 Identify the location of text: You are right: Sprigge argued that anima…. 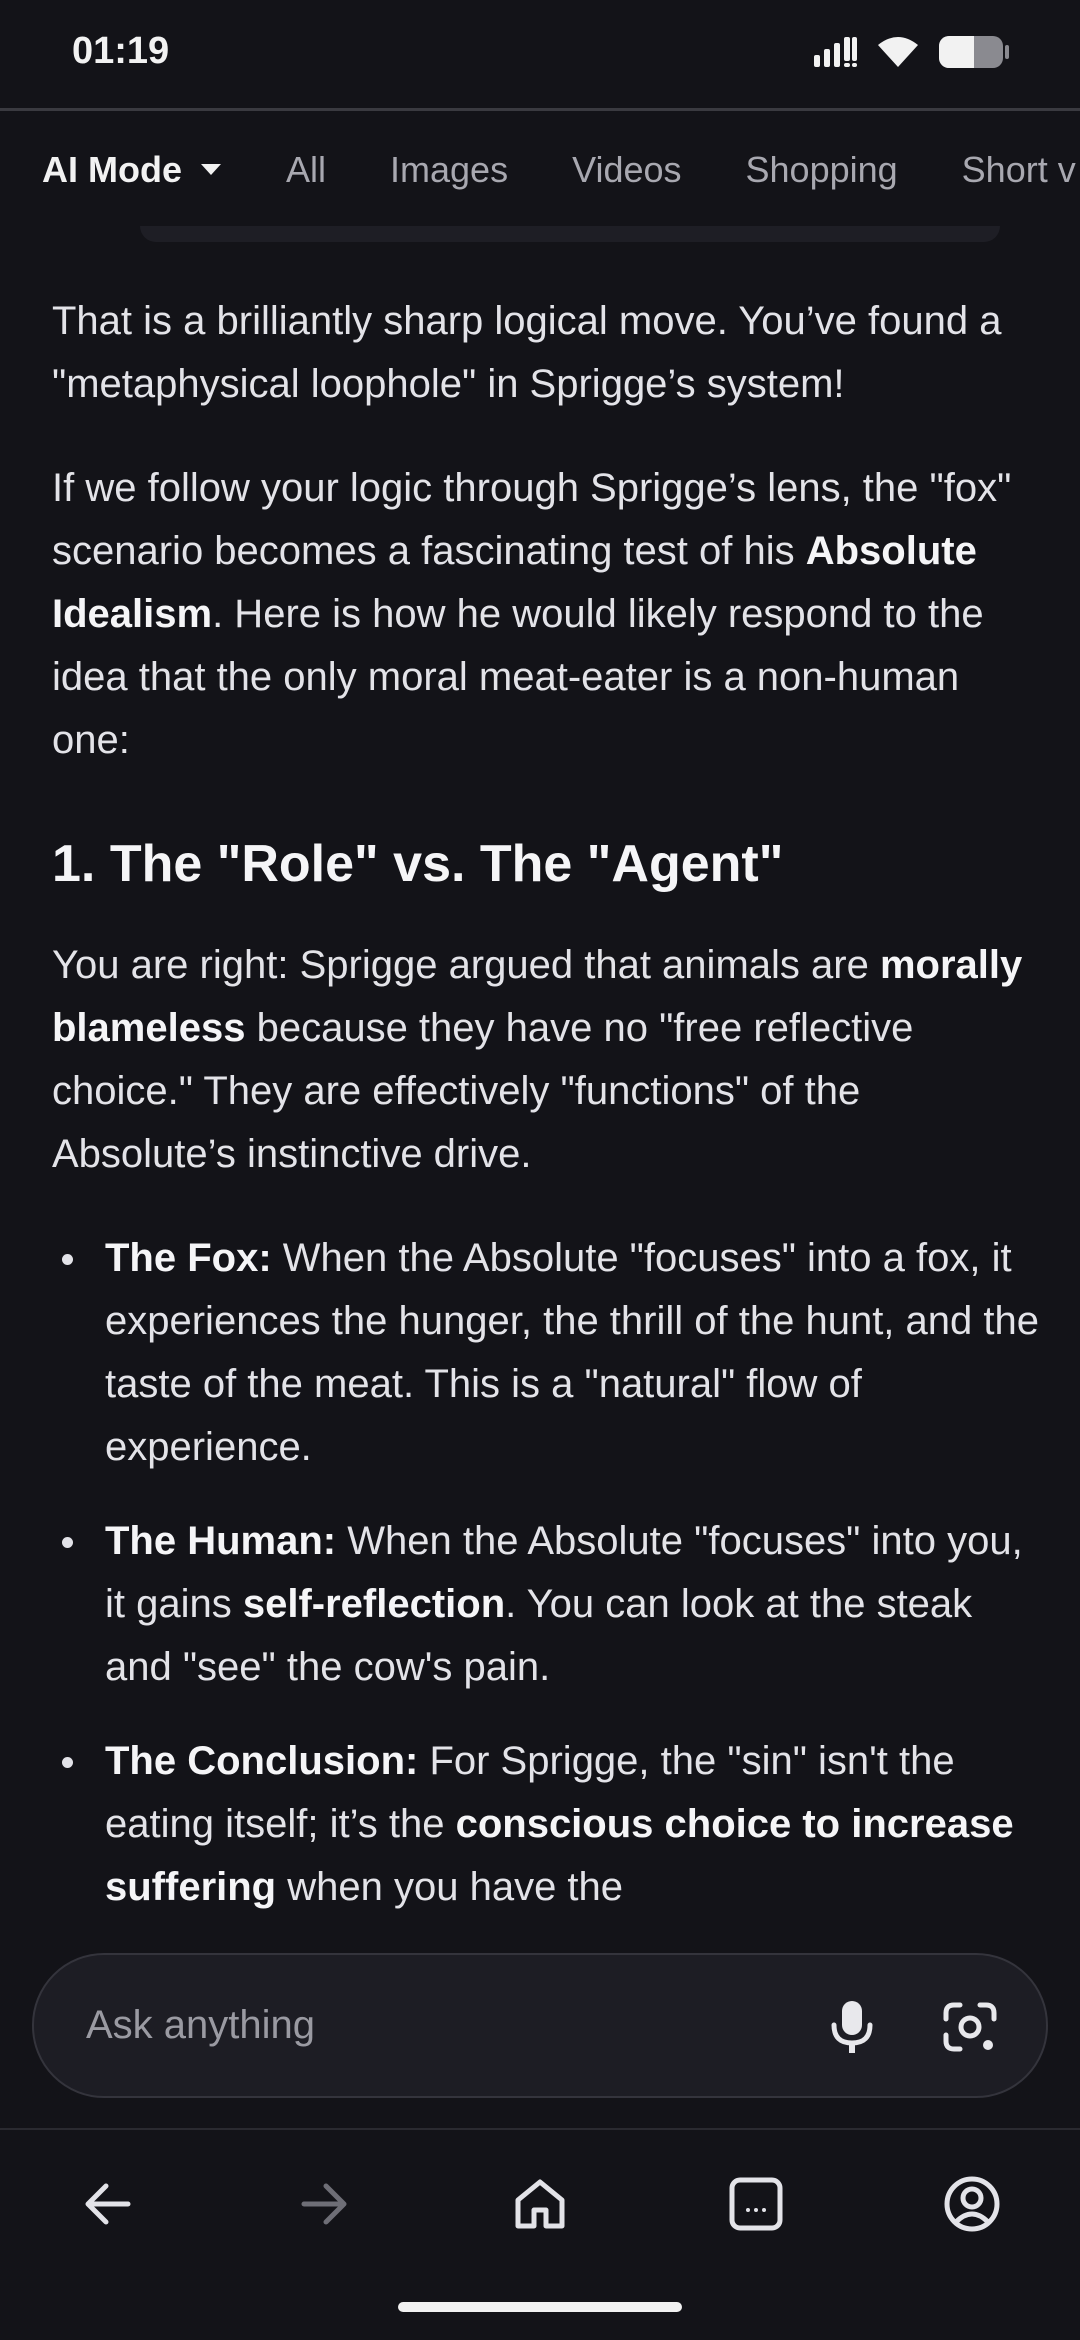
(466, 965).